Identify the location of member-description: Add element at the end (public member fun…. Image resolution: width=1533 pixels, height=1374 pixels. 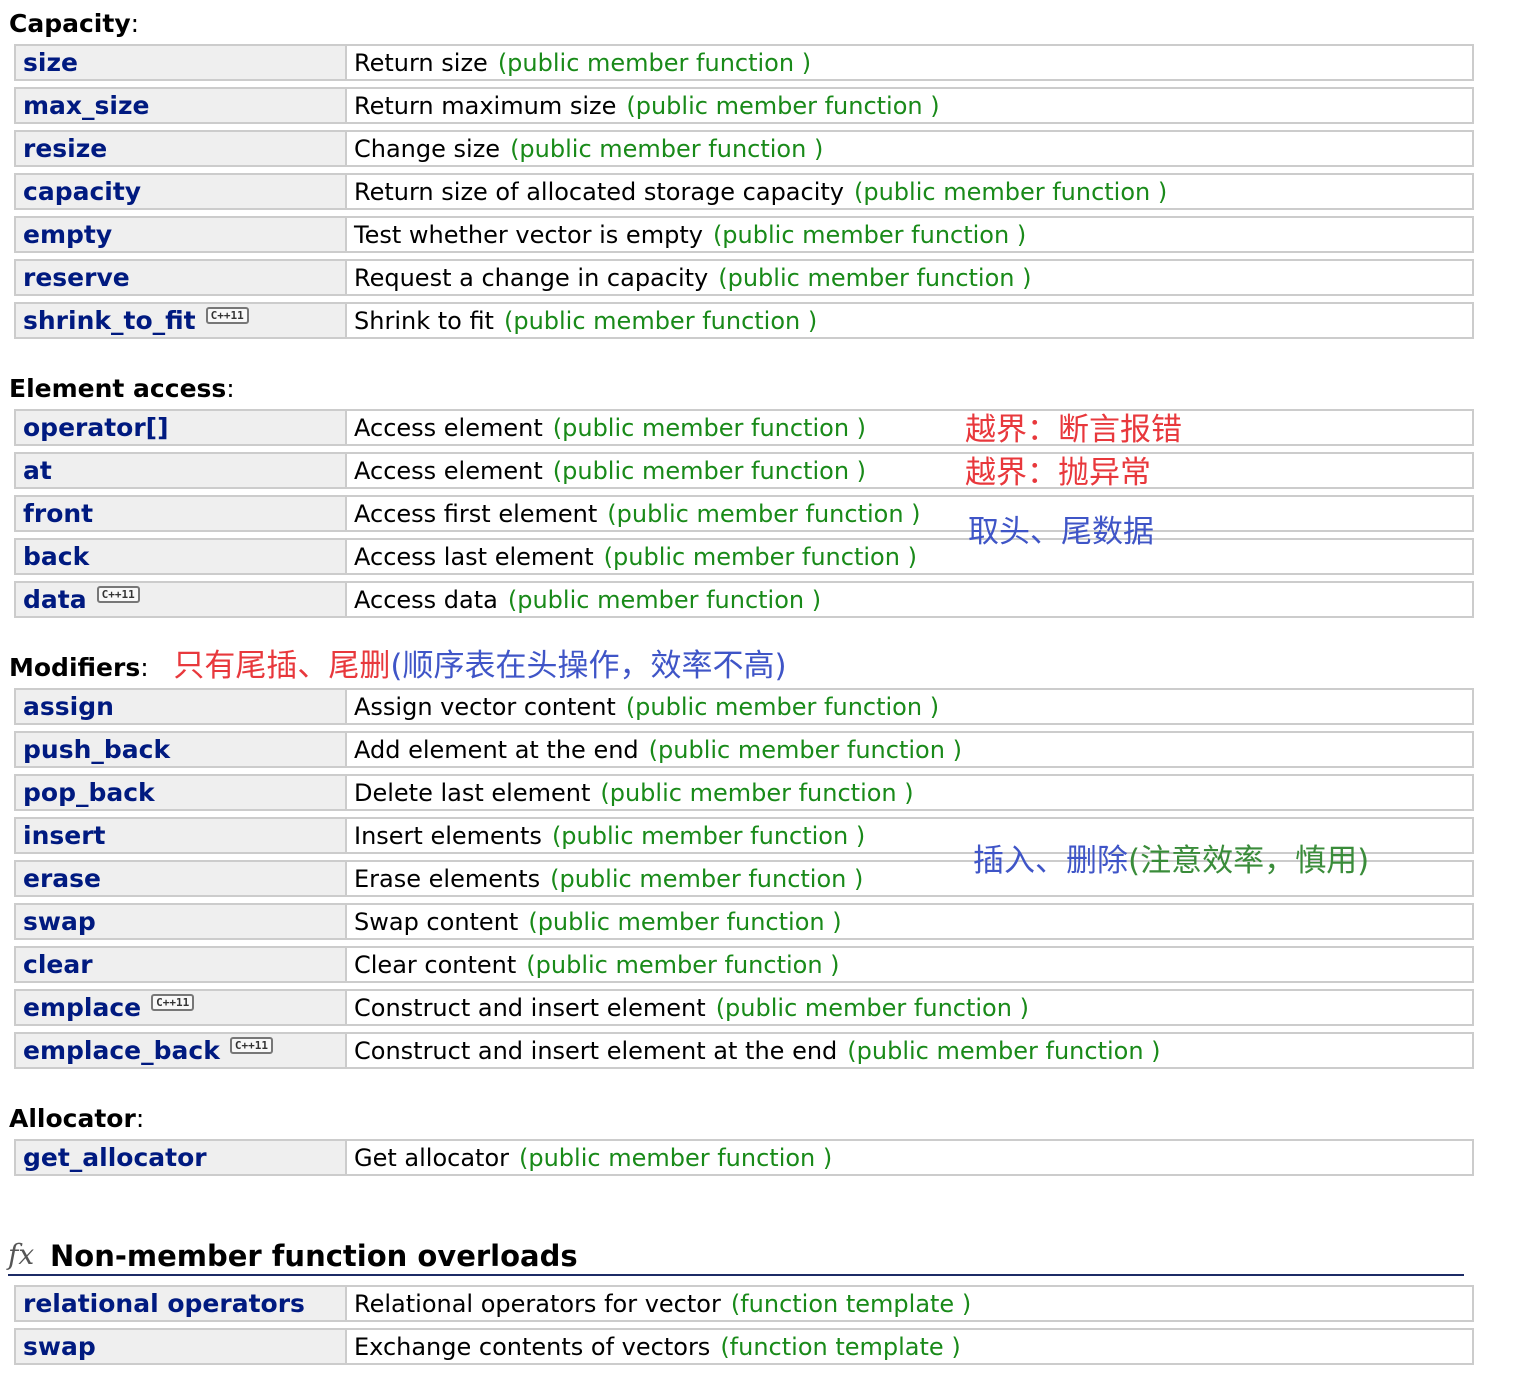
(909, 749).